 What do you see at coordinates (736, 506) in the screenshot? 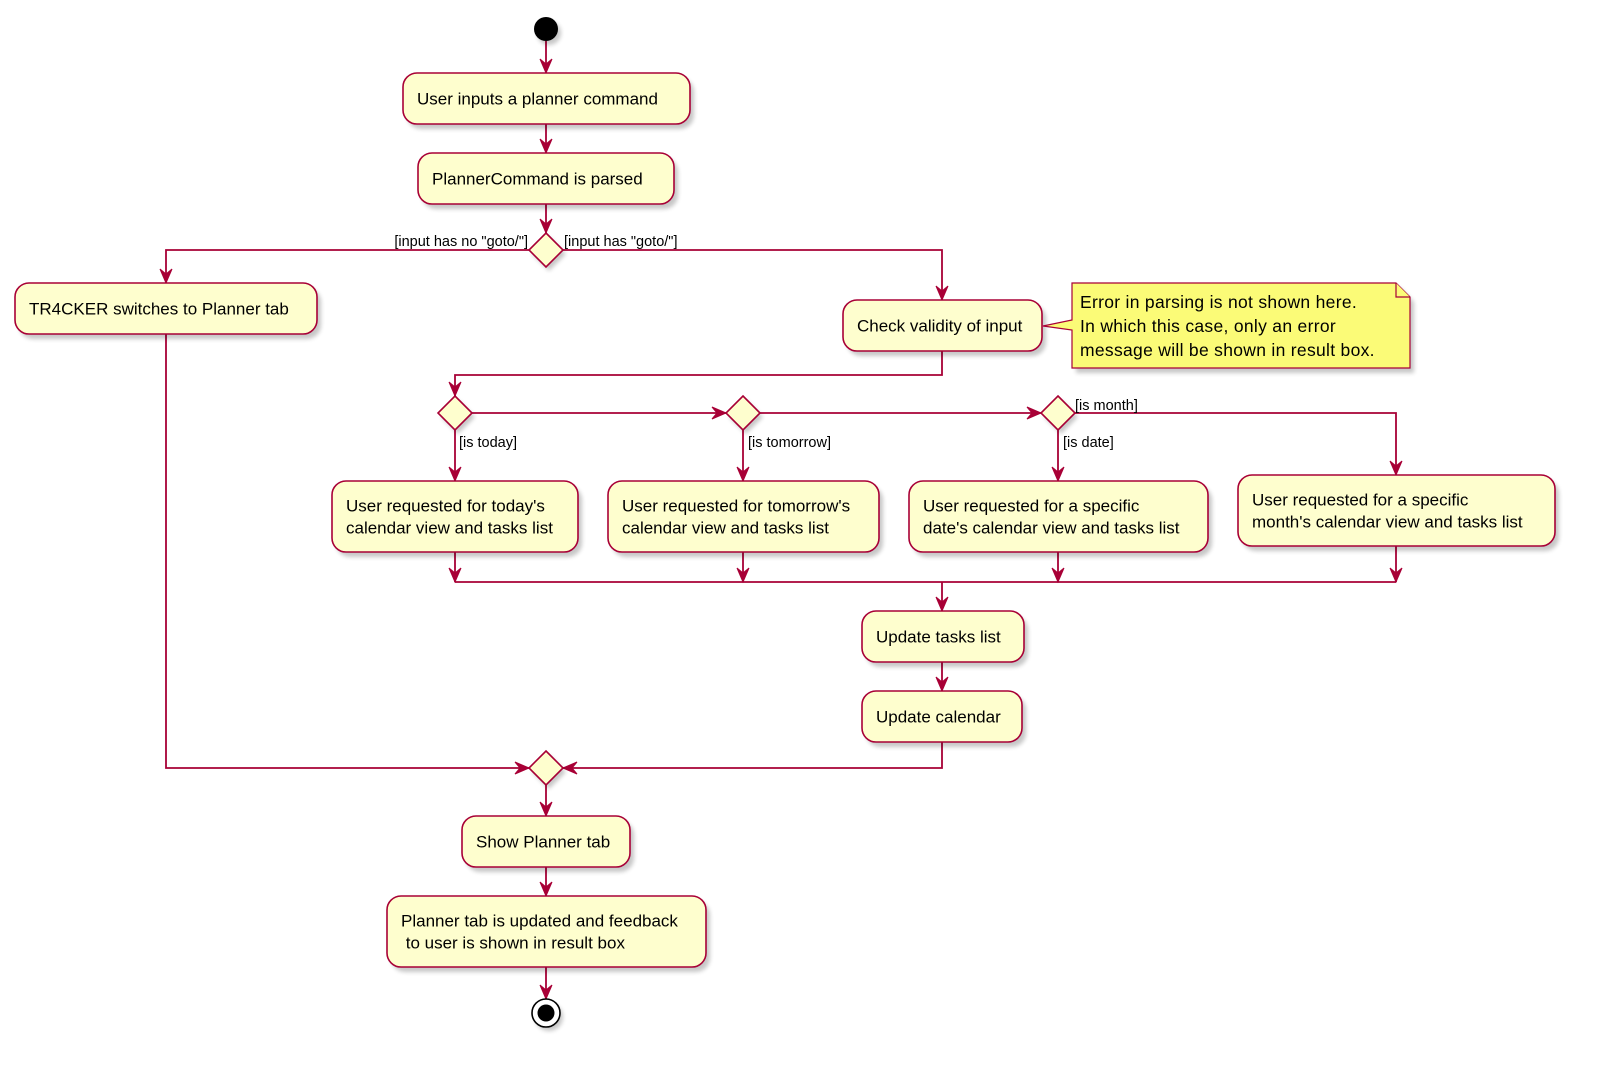
I see `activity-label: User requested for tomorrow's` at bounding box center [736, 506].